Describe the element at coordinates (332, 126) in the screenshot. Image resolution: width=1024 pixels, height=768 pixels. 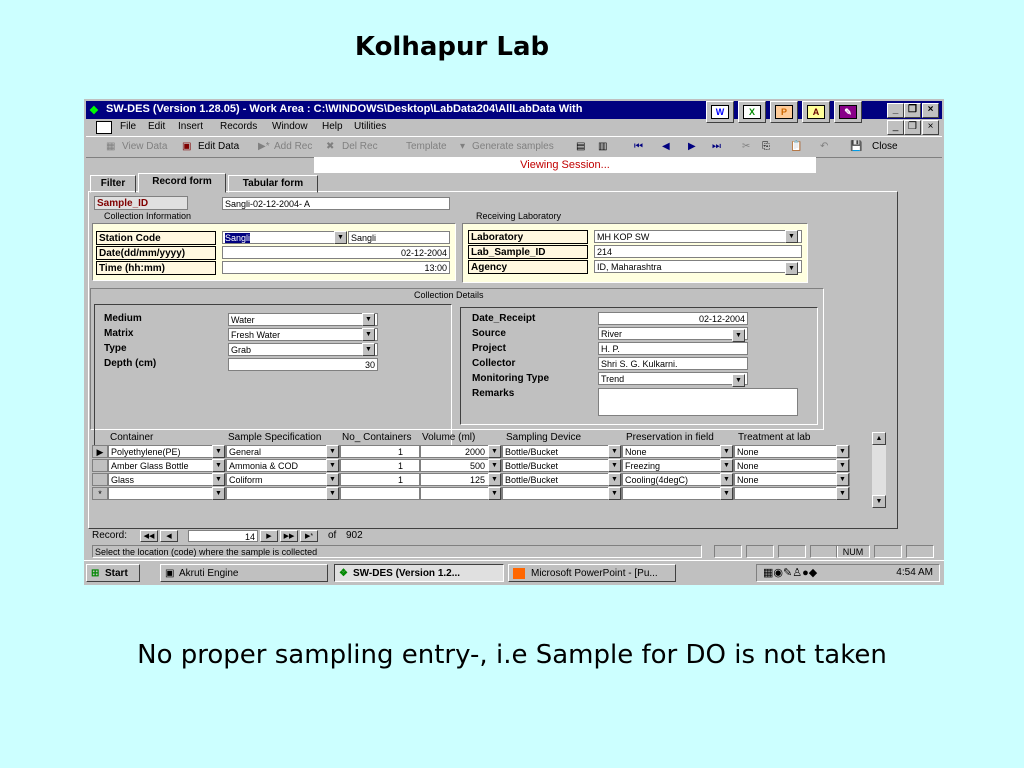
I see `menu-help: Help` at that location.